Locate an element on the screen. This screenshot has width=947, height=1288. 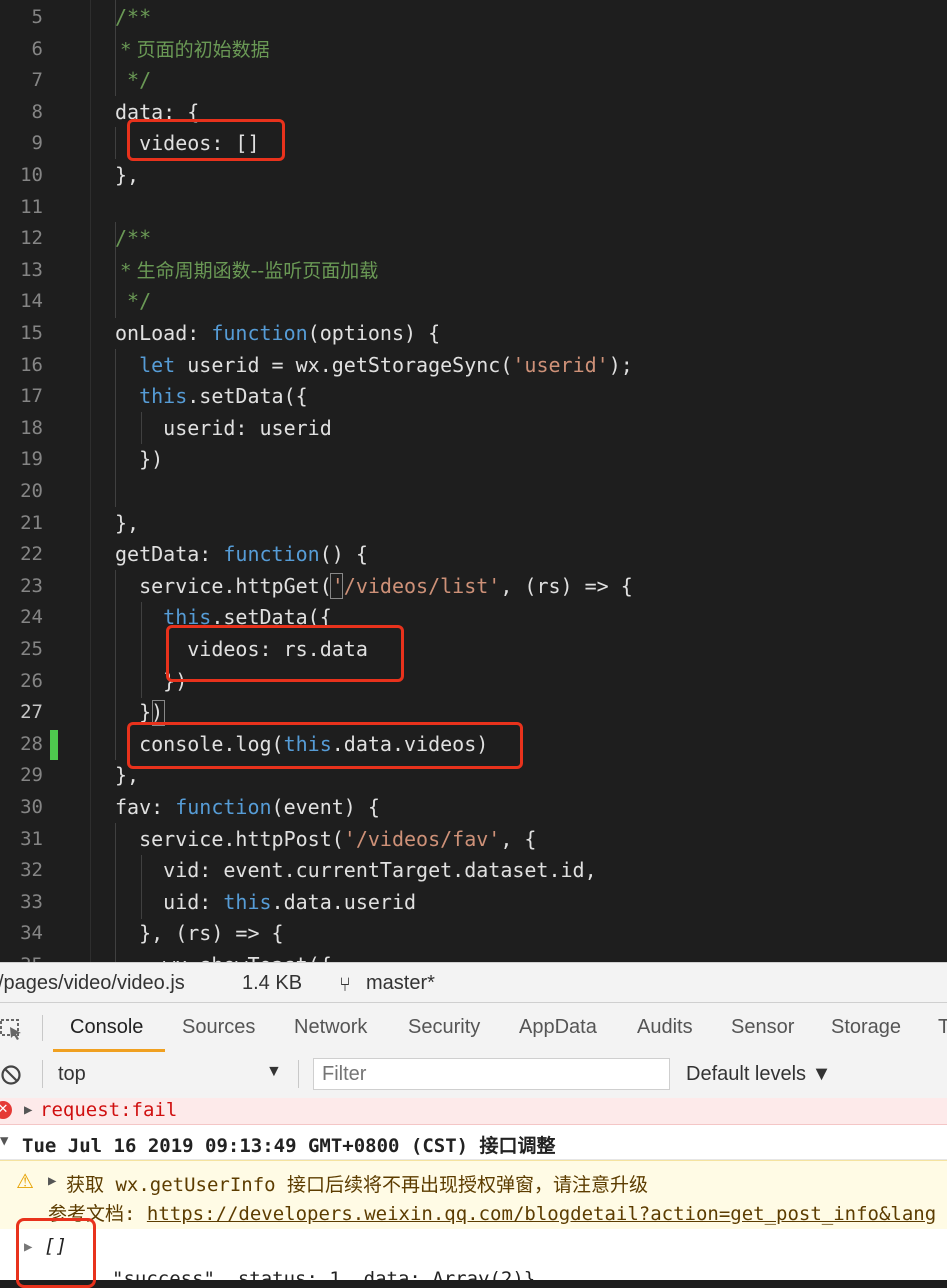
code-line: 31 service.httpPost('/videos/fav', { is located at coordinates (473, 840).